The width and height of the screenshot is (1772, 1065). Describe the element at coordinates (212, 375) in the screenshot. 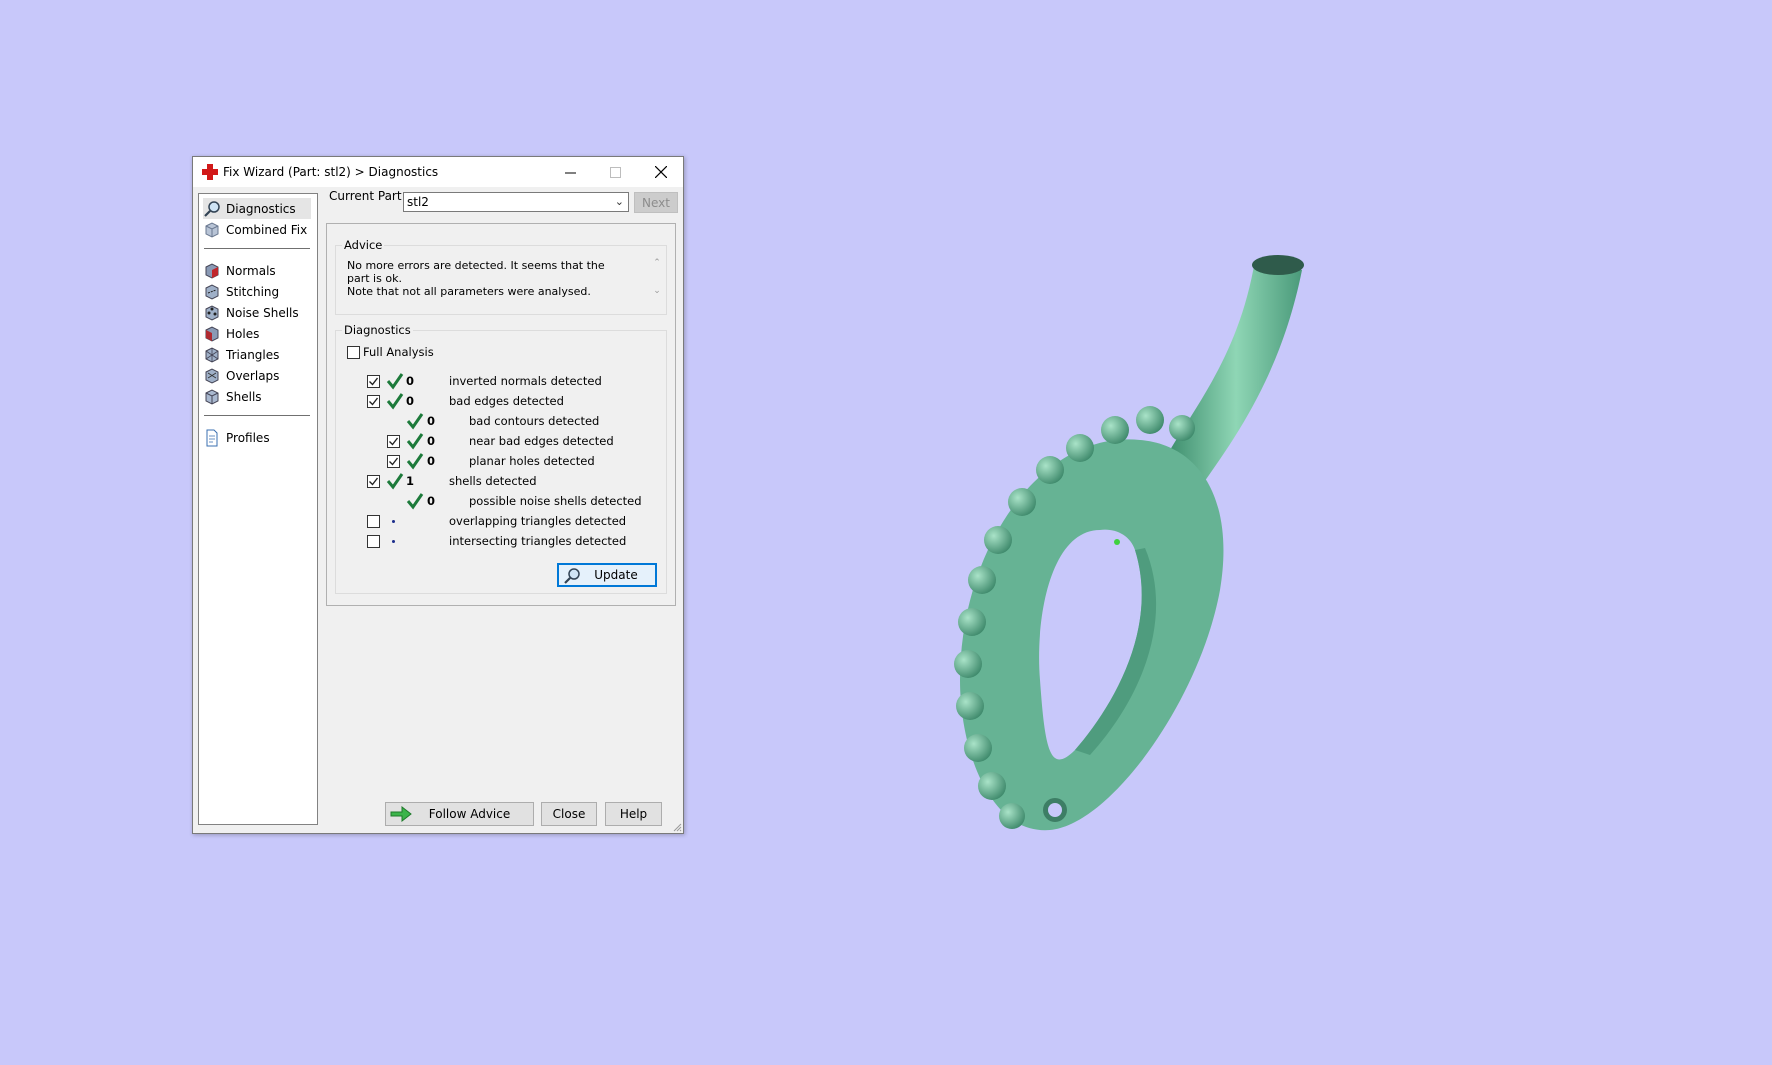

I see `cube-overlap-icon` at that location.